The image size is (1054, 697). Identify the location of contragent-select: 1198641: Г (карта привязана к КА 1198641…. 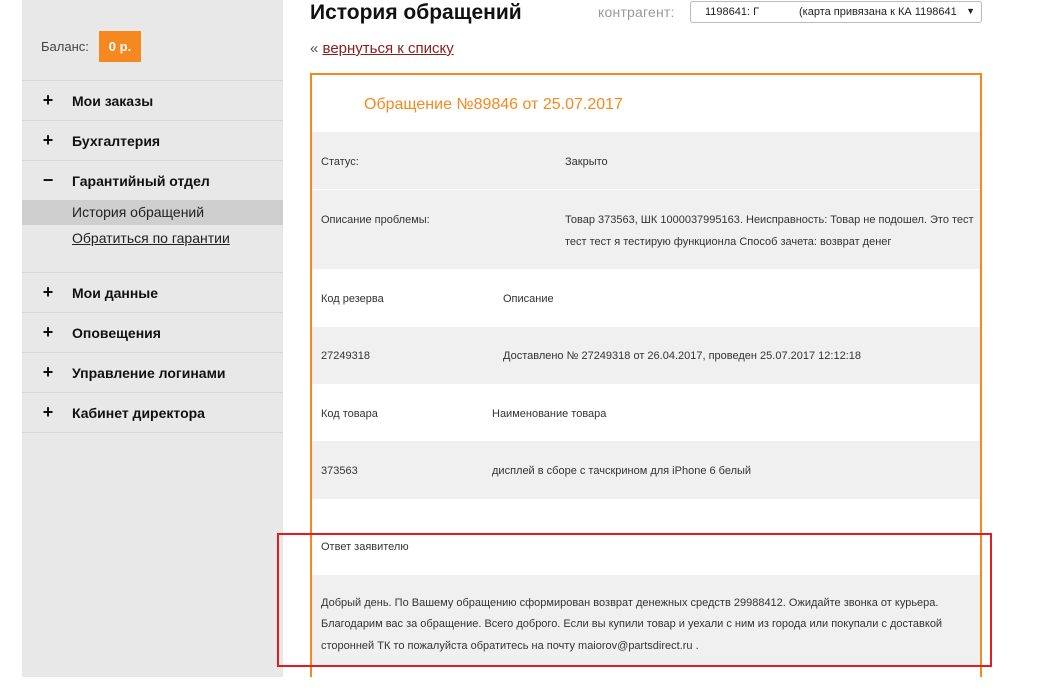
(836, 12).